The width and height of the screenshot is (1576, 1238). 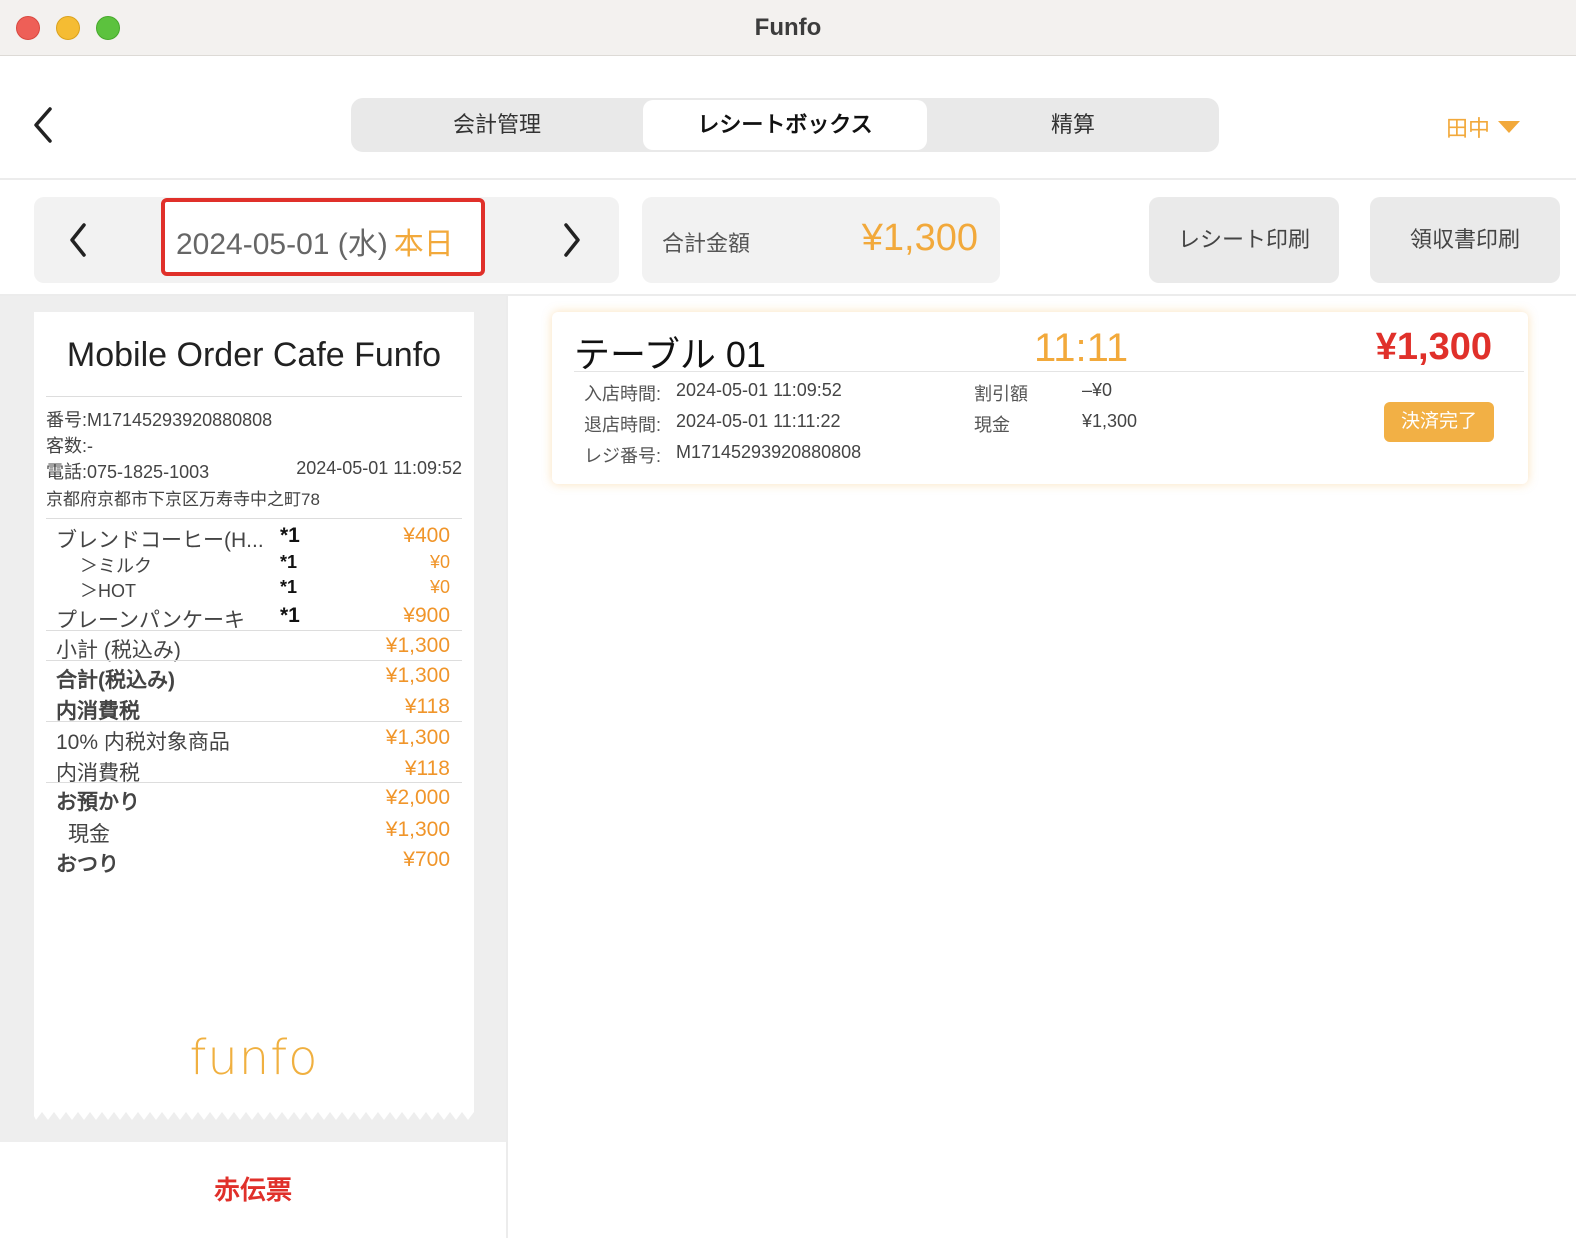 I want to click on next-day-button, so click(x=572, y=240).